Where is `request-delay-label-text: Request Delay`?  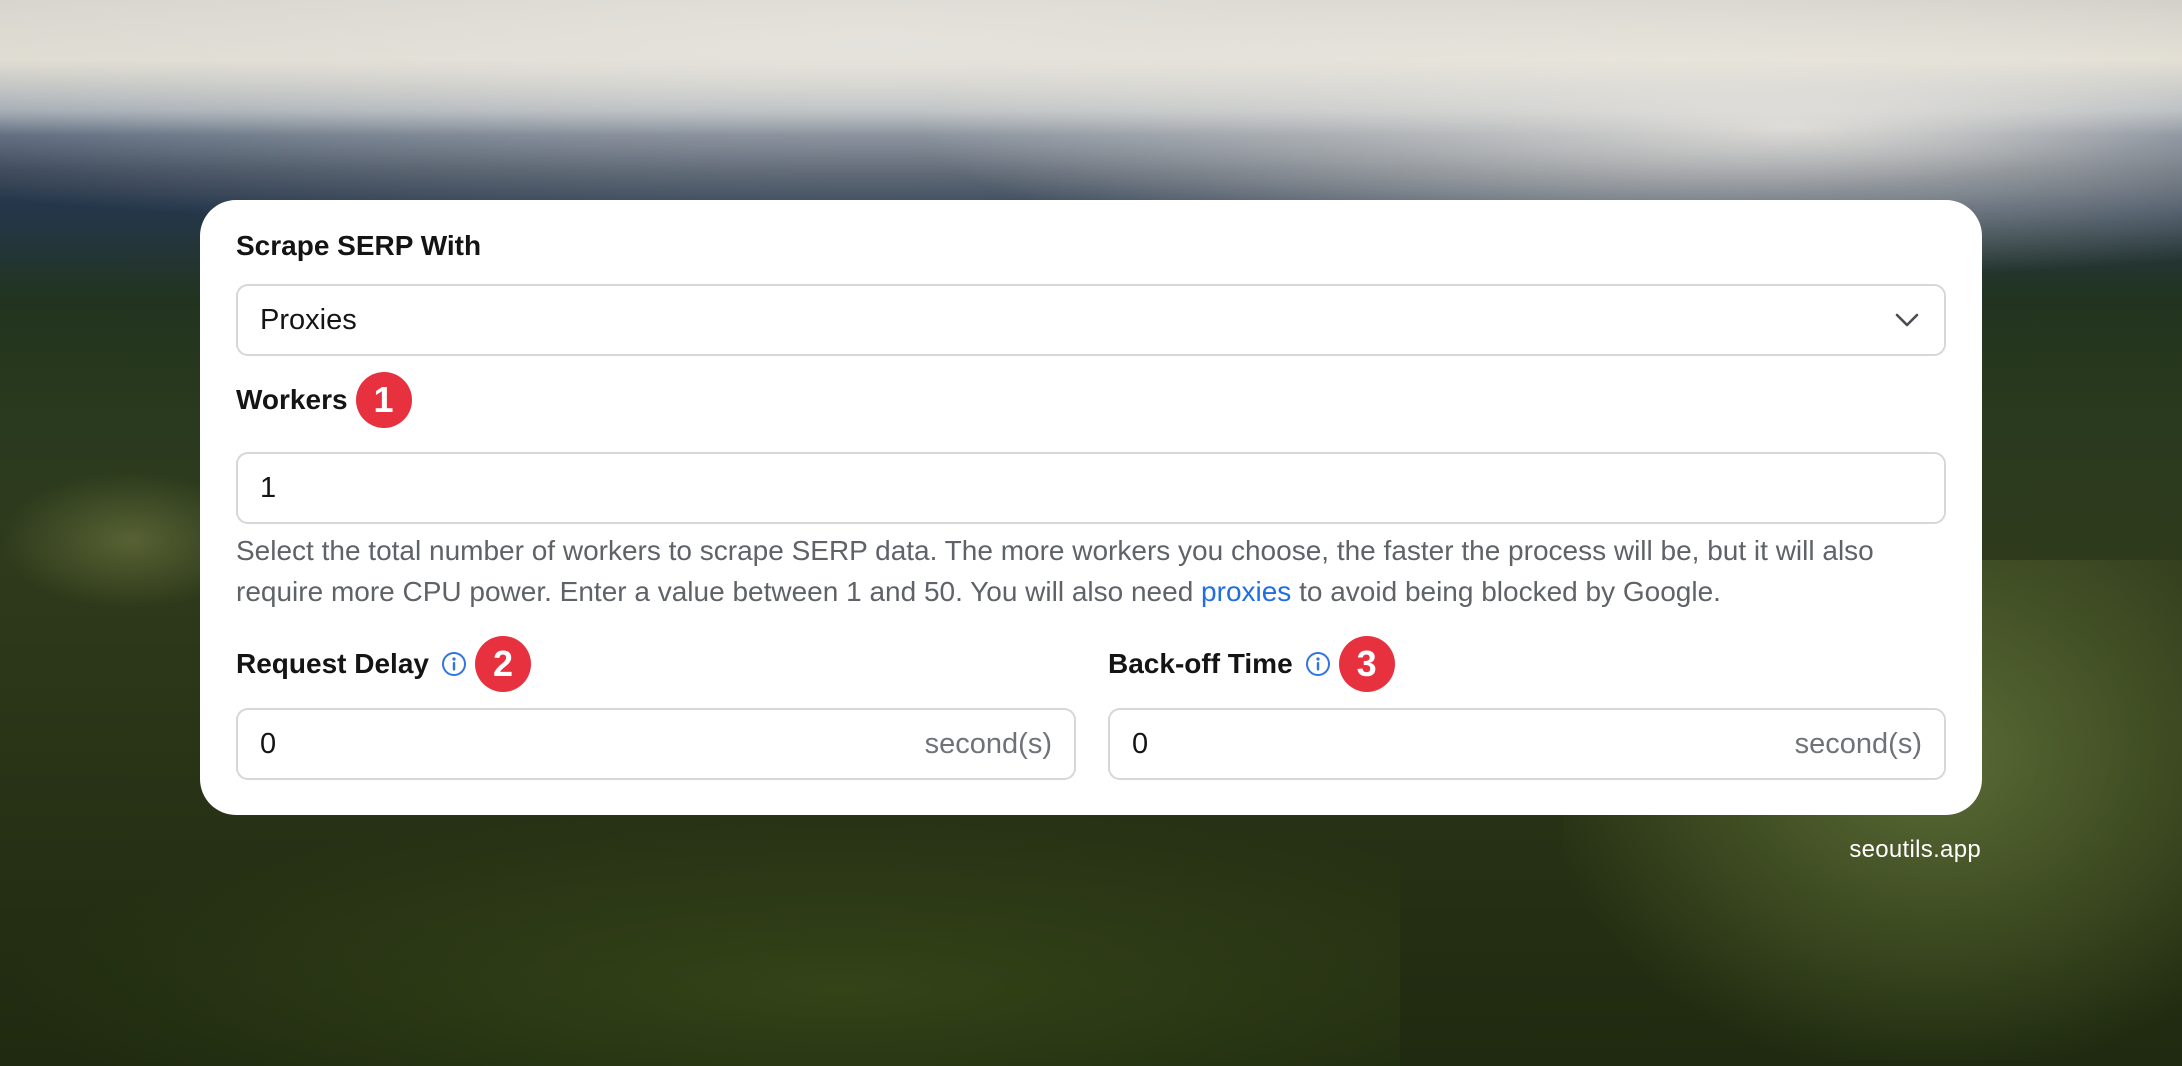
request-delay-label-text: Request Delay is located at coordinates (332, 663).